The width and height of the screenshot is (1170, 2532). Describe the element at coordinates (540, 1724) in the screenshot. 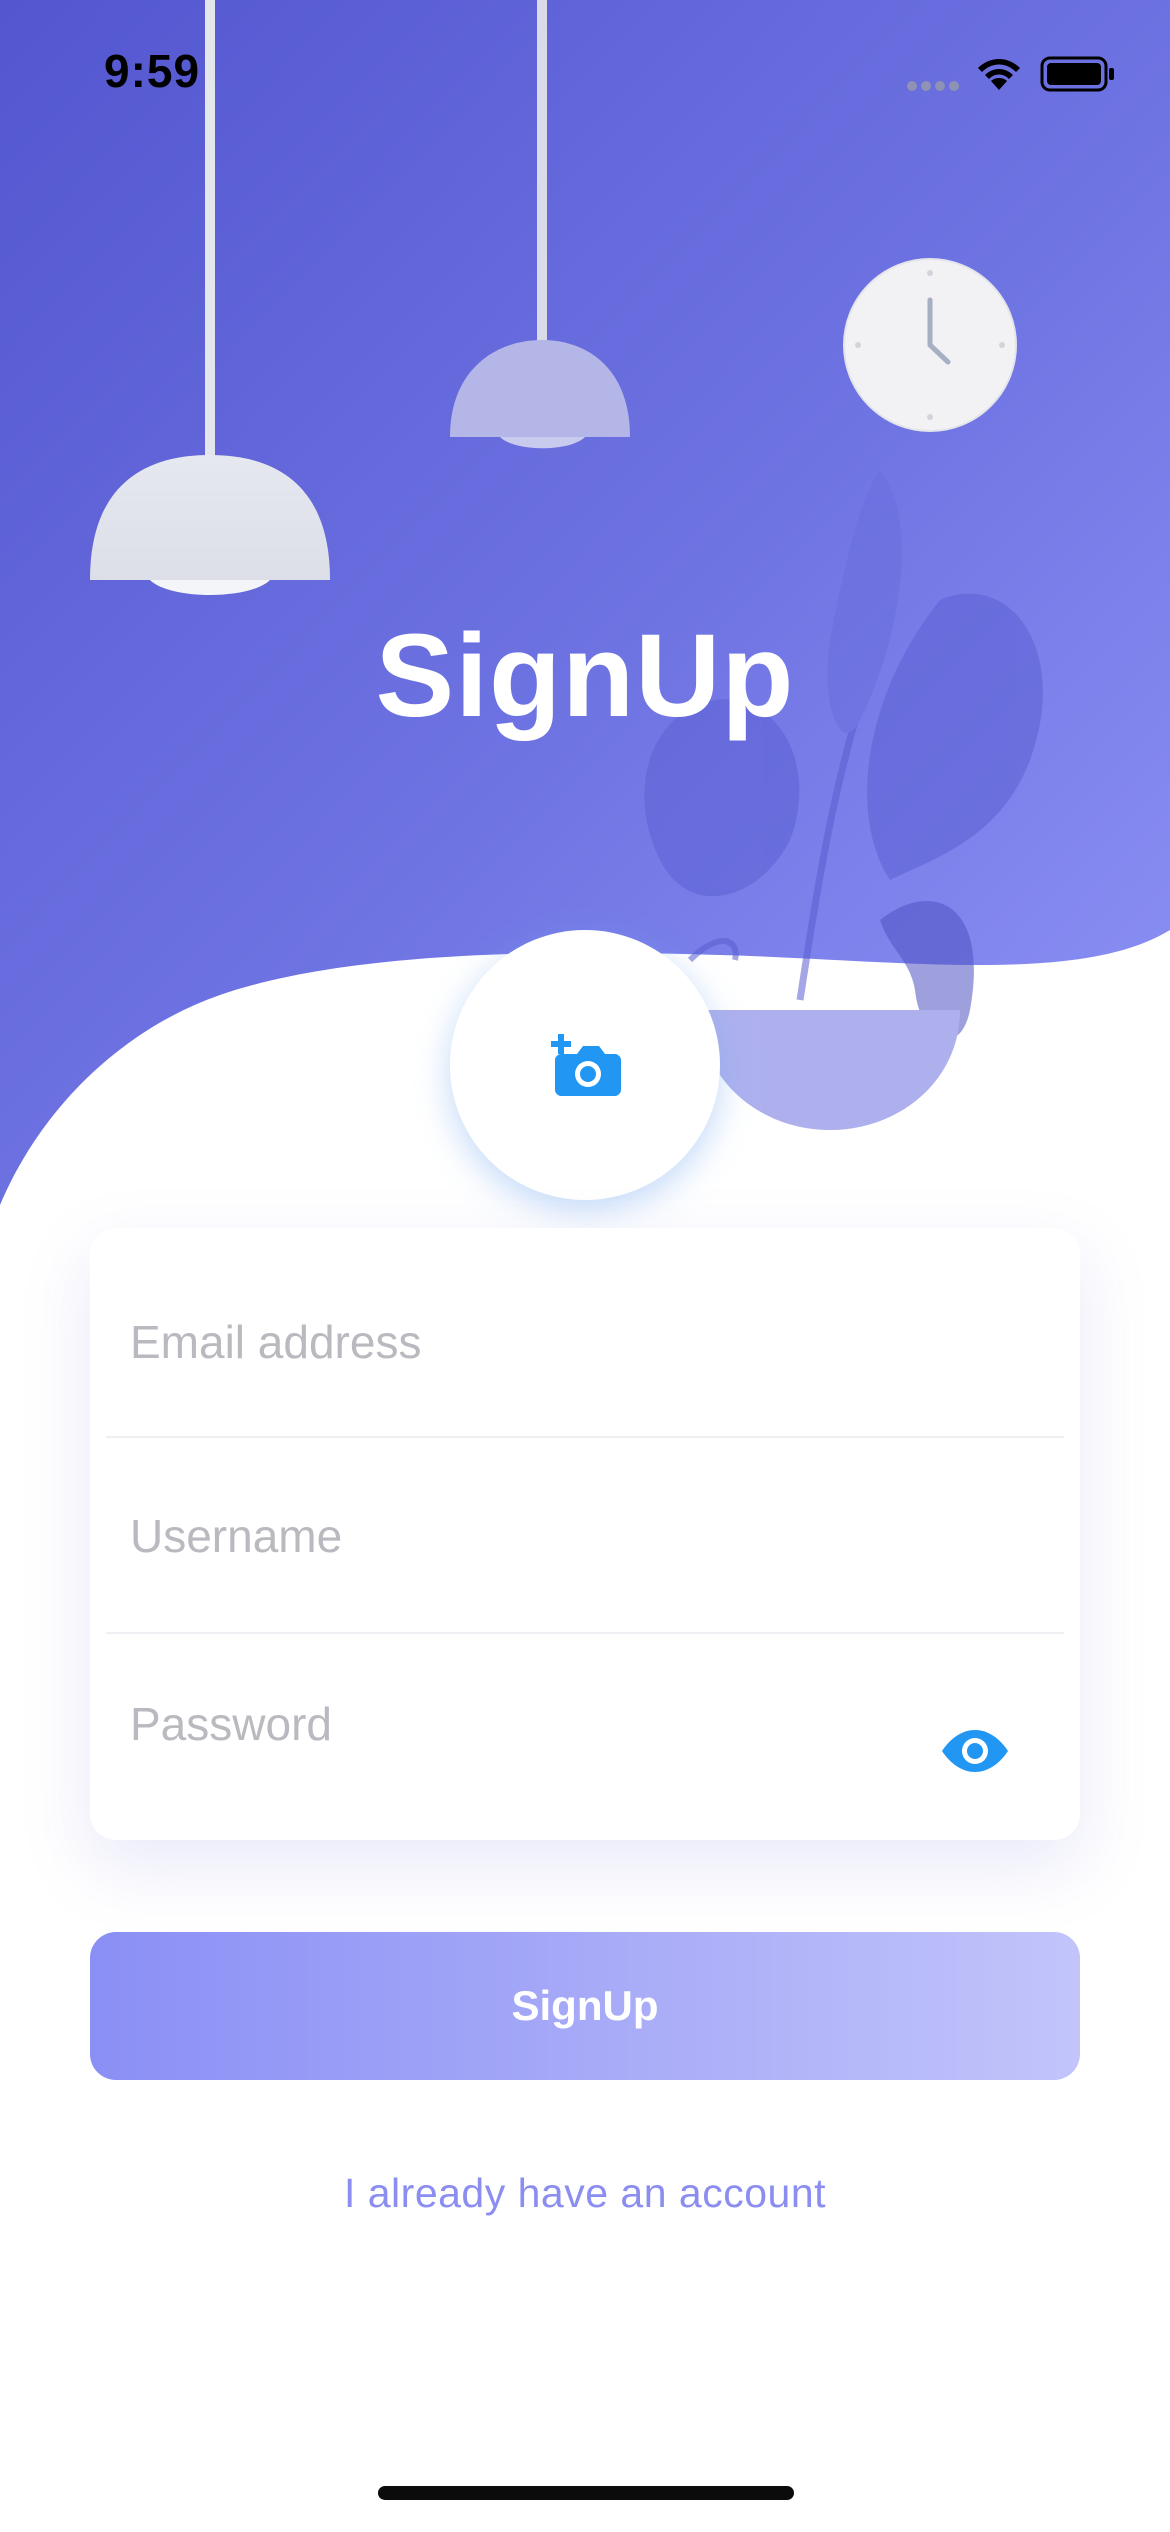

I see `password-field` at that location.